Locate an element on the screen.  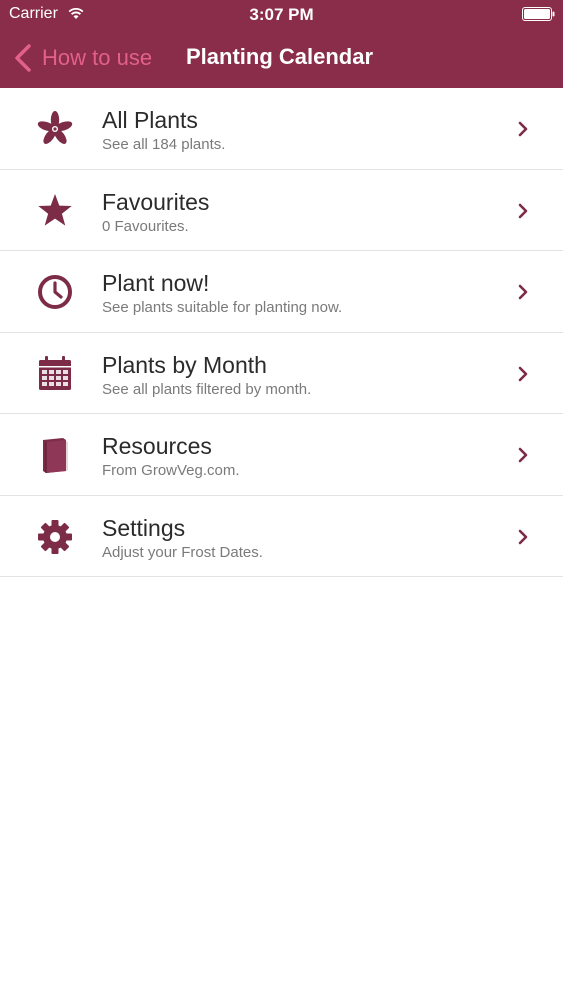
back-button: How to use is located at coordinates (83, 58).